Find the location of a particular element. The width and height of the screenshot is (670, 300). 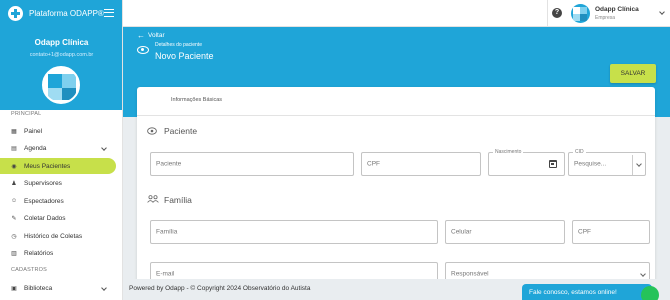

save-button: SALVAR is located at coordinates (633, 73).